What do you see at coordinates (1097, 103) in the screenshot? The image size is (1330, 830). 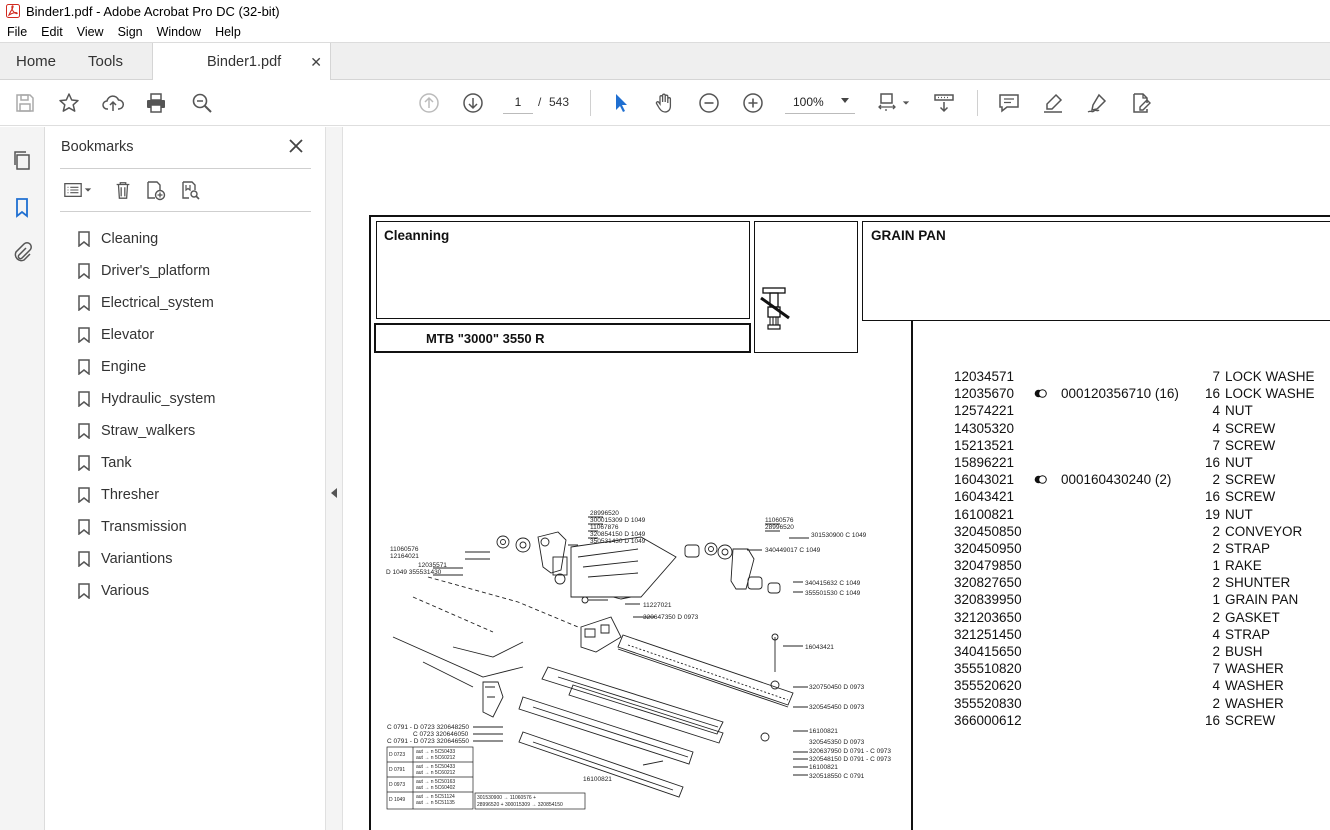 I see `sign-pen-icon` at bounding box center [1097, 103].